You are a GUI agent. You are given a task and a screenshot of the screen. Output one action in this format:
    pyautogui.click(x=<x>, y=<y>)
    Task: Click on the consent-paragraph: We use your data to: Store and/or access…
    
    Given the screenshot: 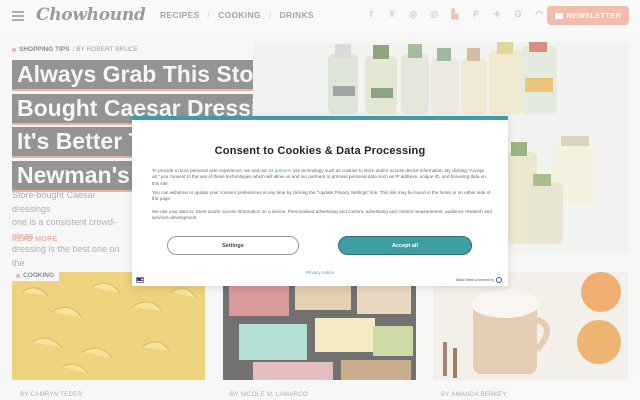 What is the action you would take?
    pyautogui.click(x=322, y=215)
    